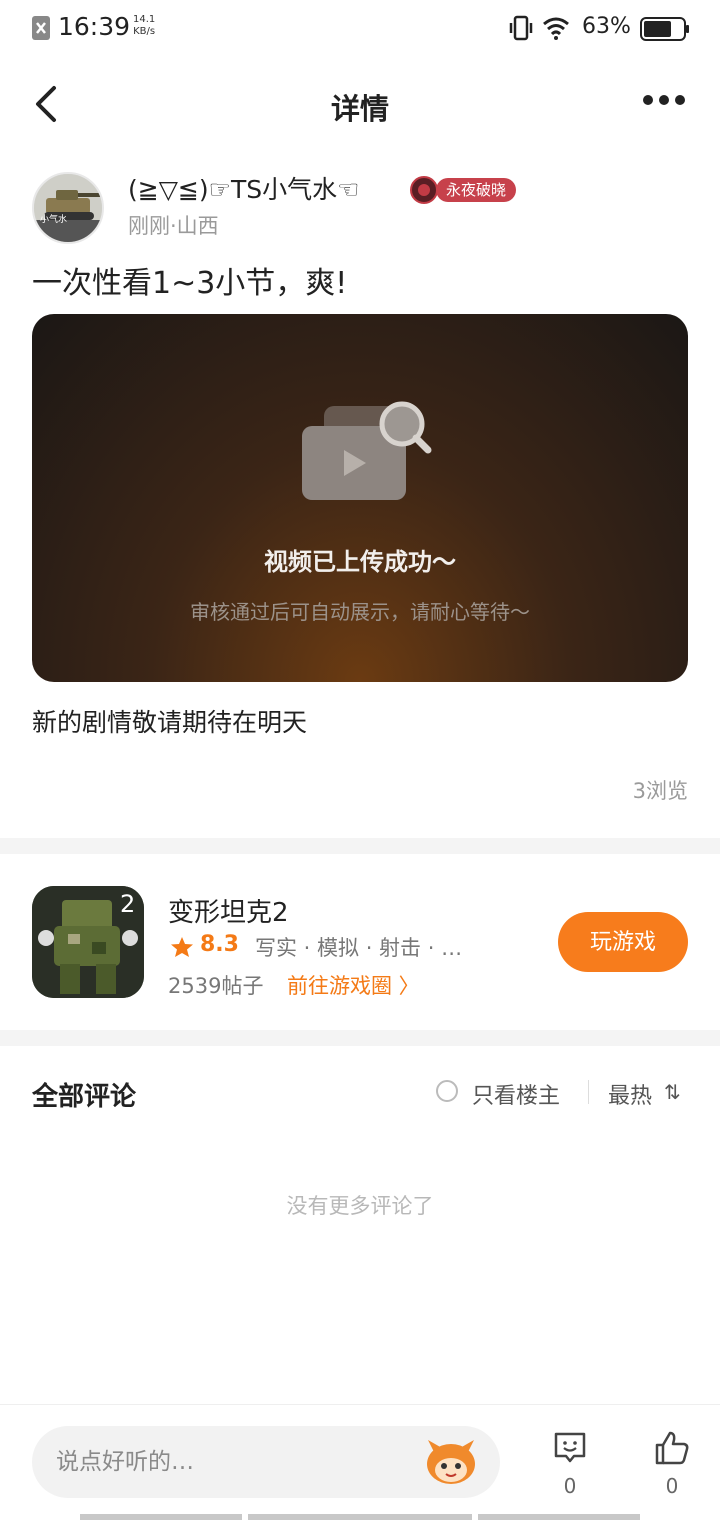 Image resolution: width=720 pixels, height=1521 pixels. I want to click on mascot-icon, so click(451, 1462).